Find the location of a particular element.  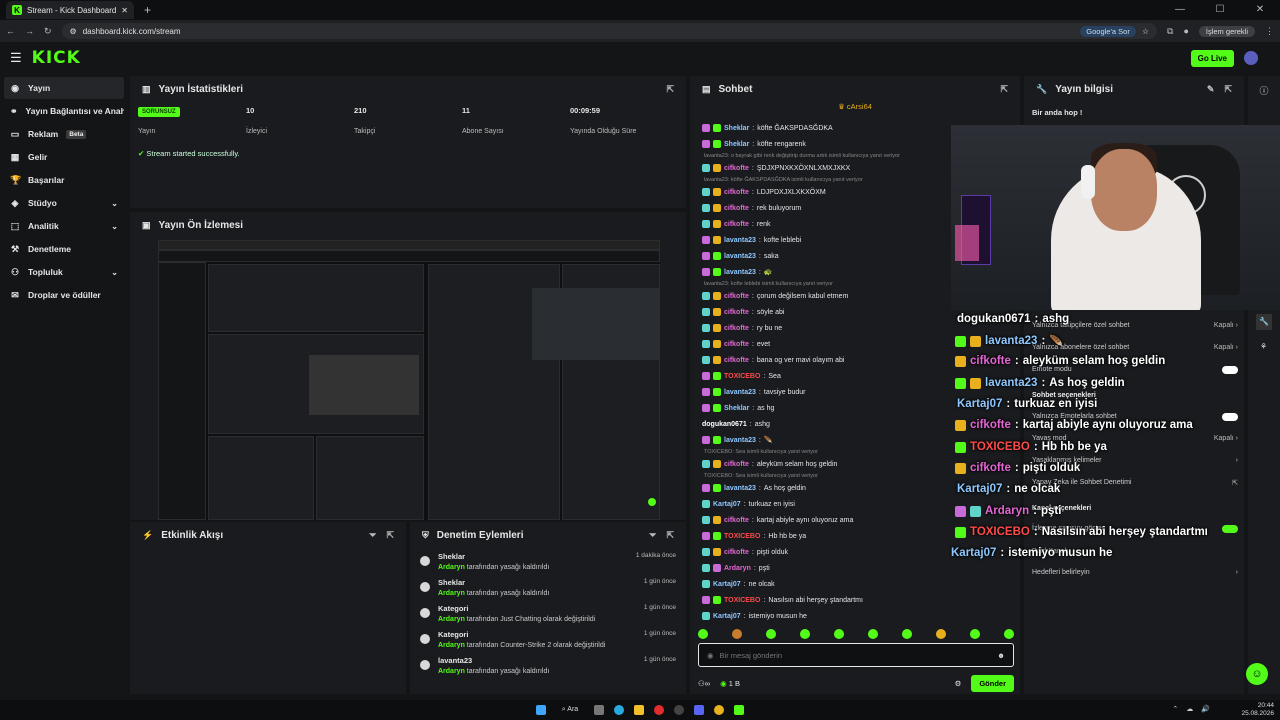

avatar is located at coordinates (1251, 58).